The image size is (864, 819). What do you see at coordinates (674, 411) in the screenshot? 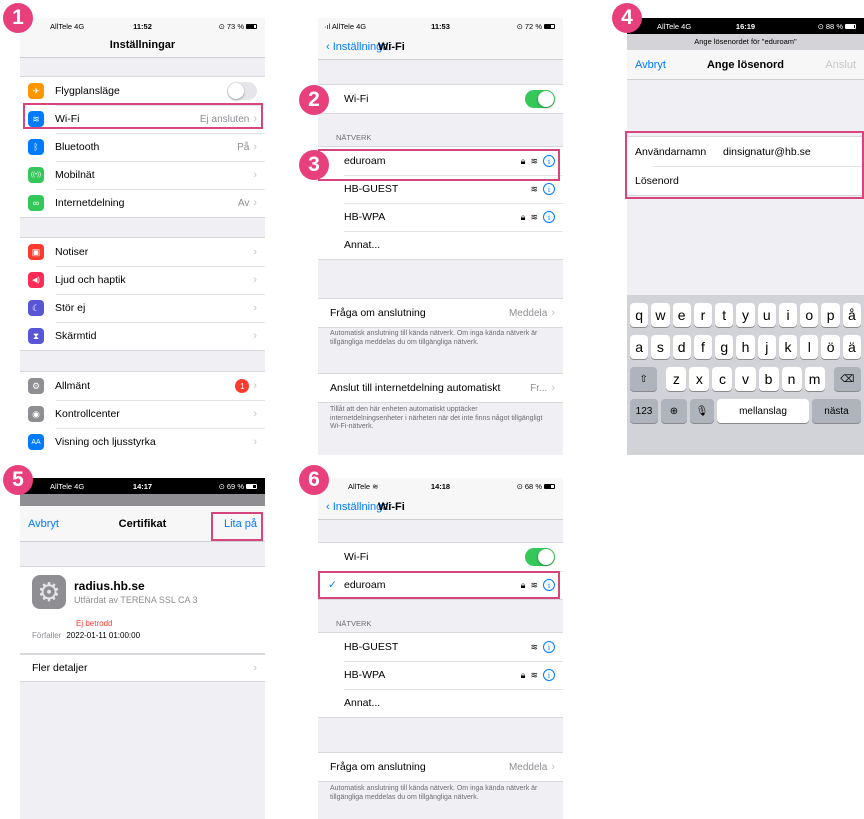
I see `globe-key-icon: ⊕` at bounding box center [674, 411].